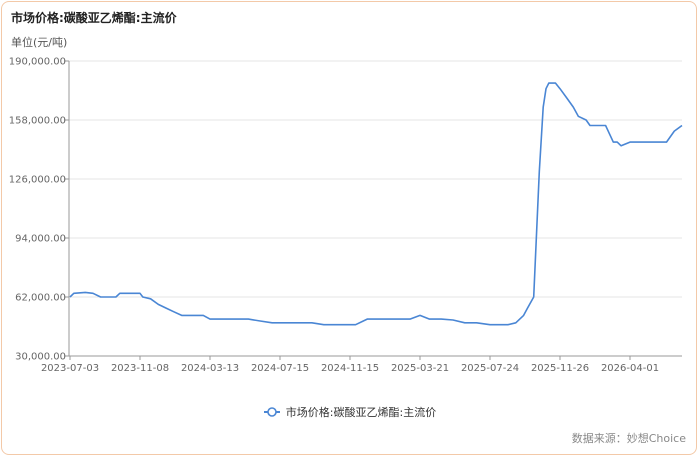 This screenshot has height=458, width=700. Describe the element at coordinates (630, 368) in the screenshot. I see `x-tick-label: 2026-04-01` at that location.